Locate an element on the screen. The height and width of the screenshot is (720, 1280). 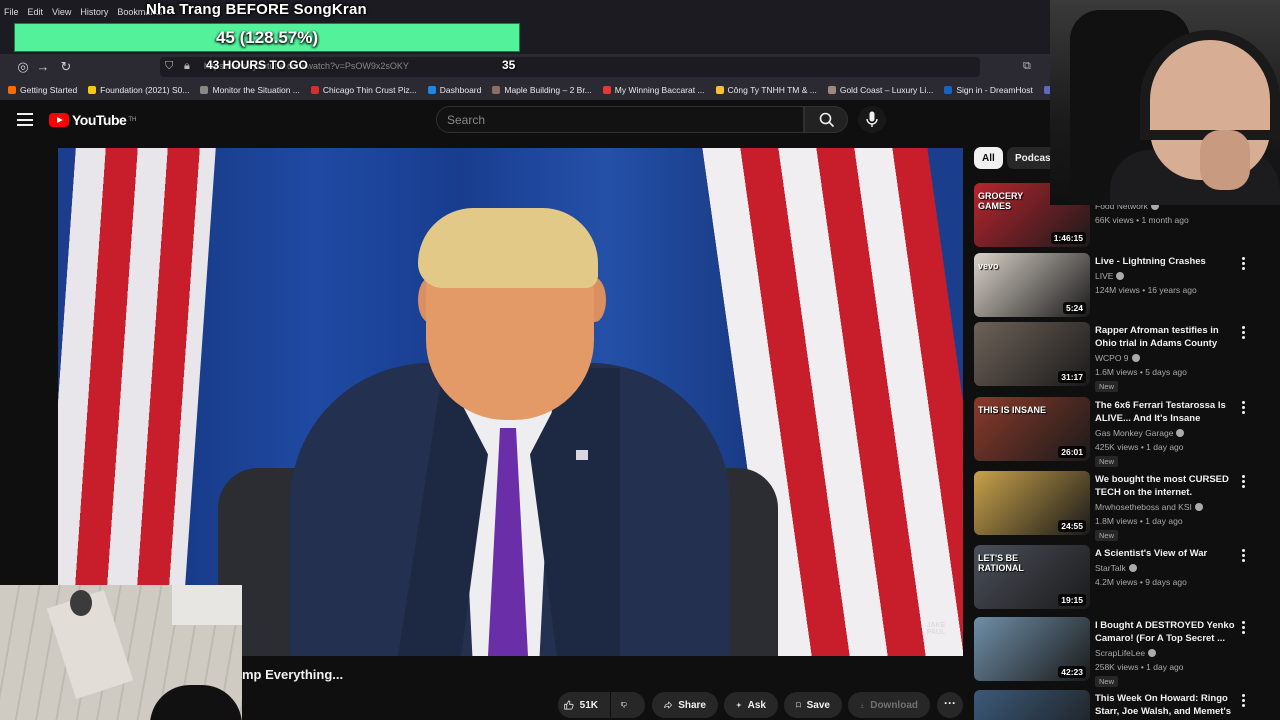
video-thumbnail: 31:17 is located at coordinates (1032, 354).